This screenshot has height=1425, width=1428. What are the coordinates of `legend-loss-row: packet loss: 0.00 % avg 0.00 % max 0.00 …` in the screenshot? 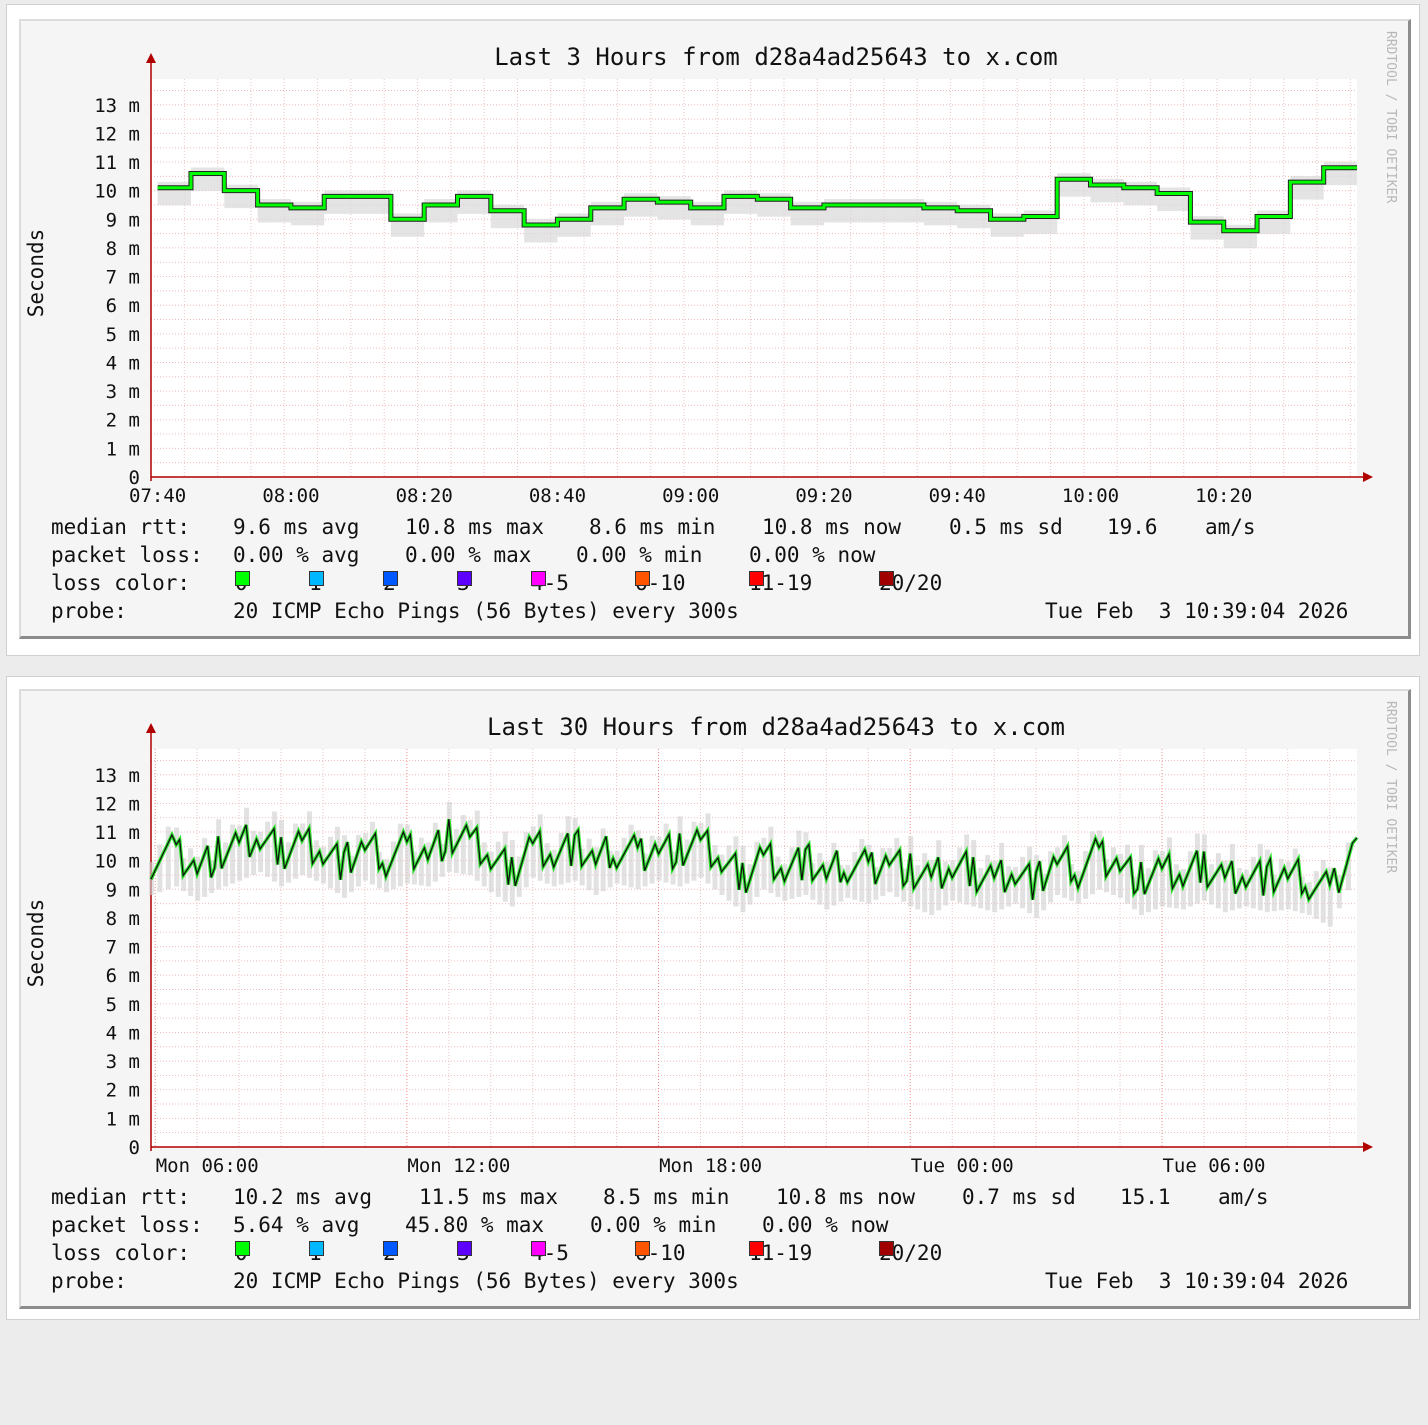 It's located at (726, 557).